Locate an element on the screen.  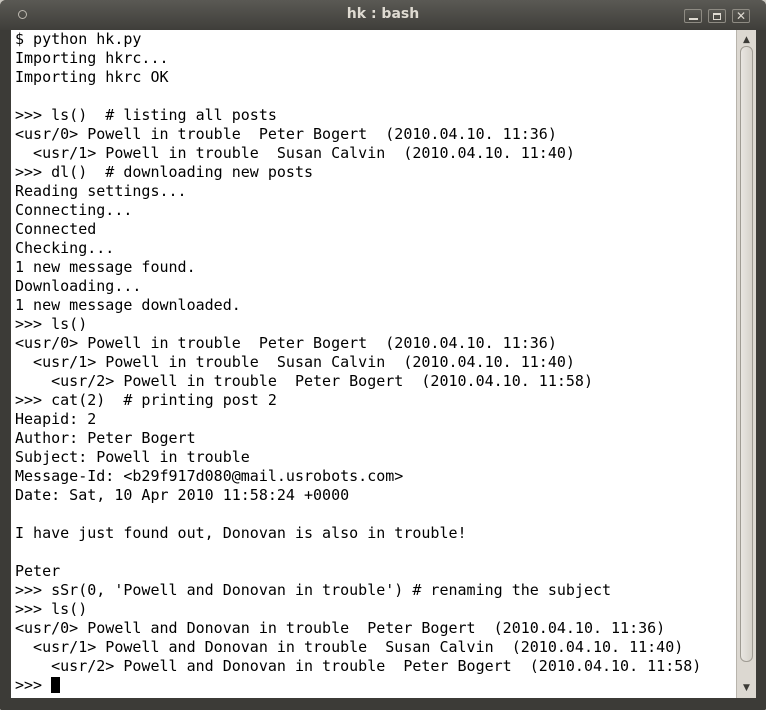
terminal-line: >>> ls() # listing all posts is located at coordinates (146, 115).